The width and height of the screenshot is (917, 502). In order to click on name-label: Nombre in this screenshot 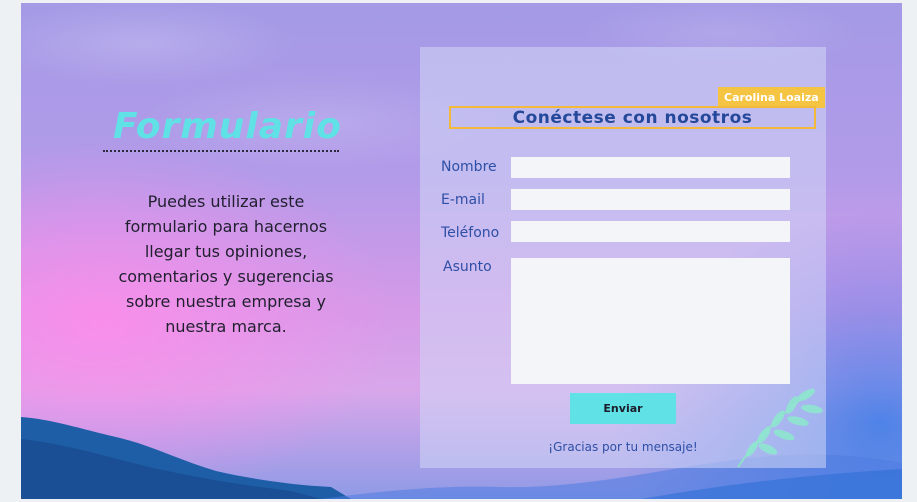, I will do `click(469, 167)`.